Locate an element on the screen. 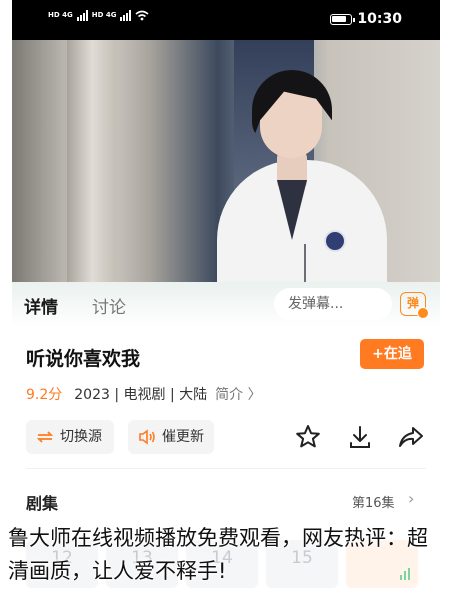  battery-icon is located at coordinates (343, 19).